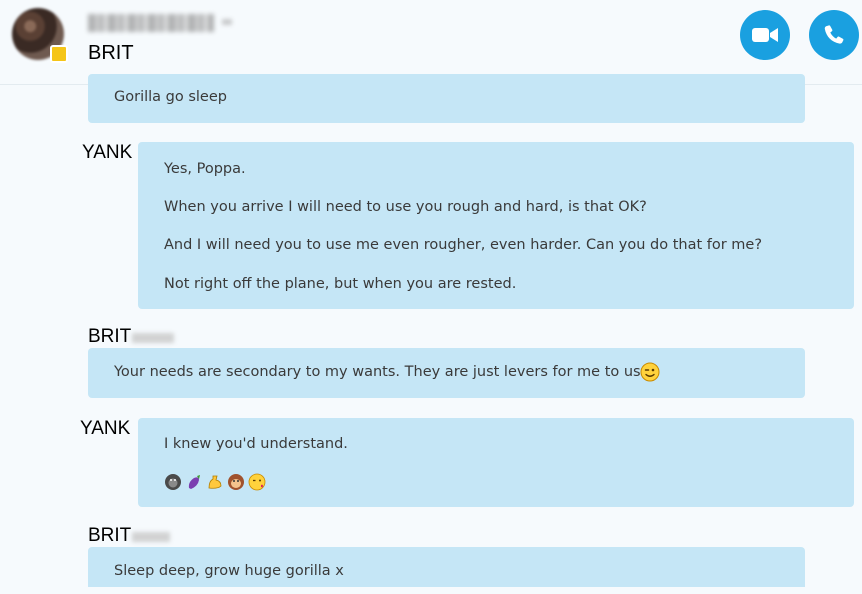 This screenshot has height=594, width=862. I want to click on message-bubble: Gorilla go sleep, so click(446, 98).